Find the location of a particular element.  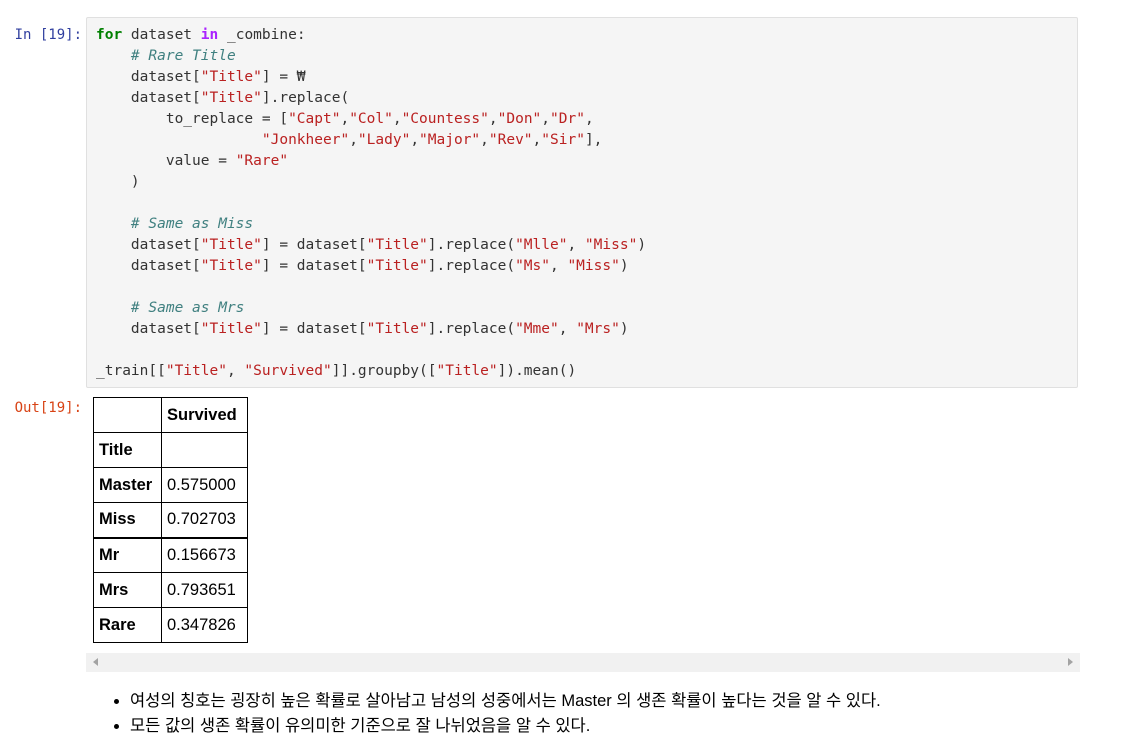

code-token: "Lady" is located at coordinates (384, 140).